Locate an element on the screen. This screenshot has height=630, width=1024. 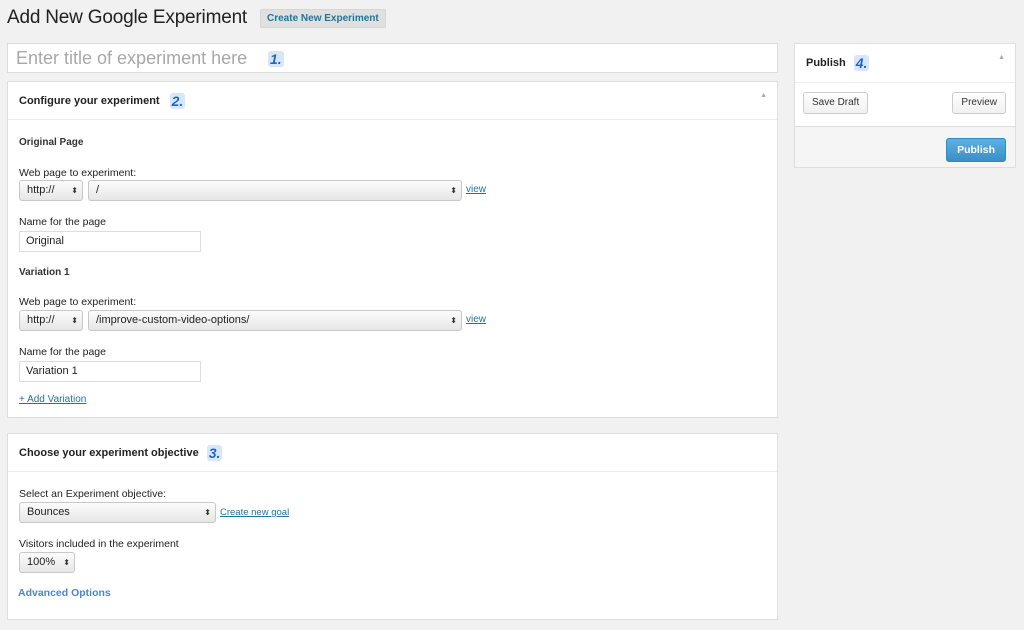
save-draft-button: Save Draft is located at coordinates (836, 103).